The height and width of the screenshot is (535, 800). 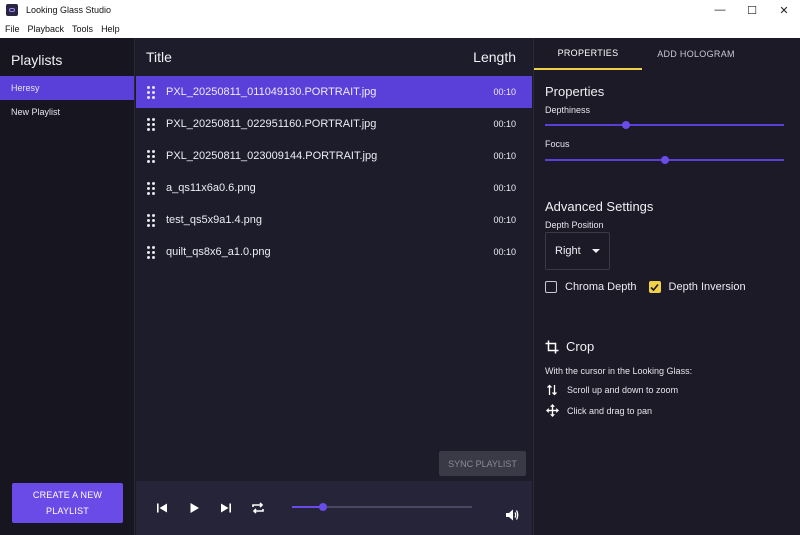 I want to click on crop-heading: Crop, so click(x=672, y=346).